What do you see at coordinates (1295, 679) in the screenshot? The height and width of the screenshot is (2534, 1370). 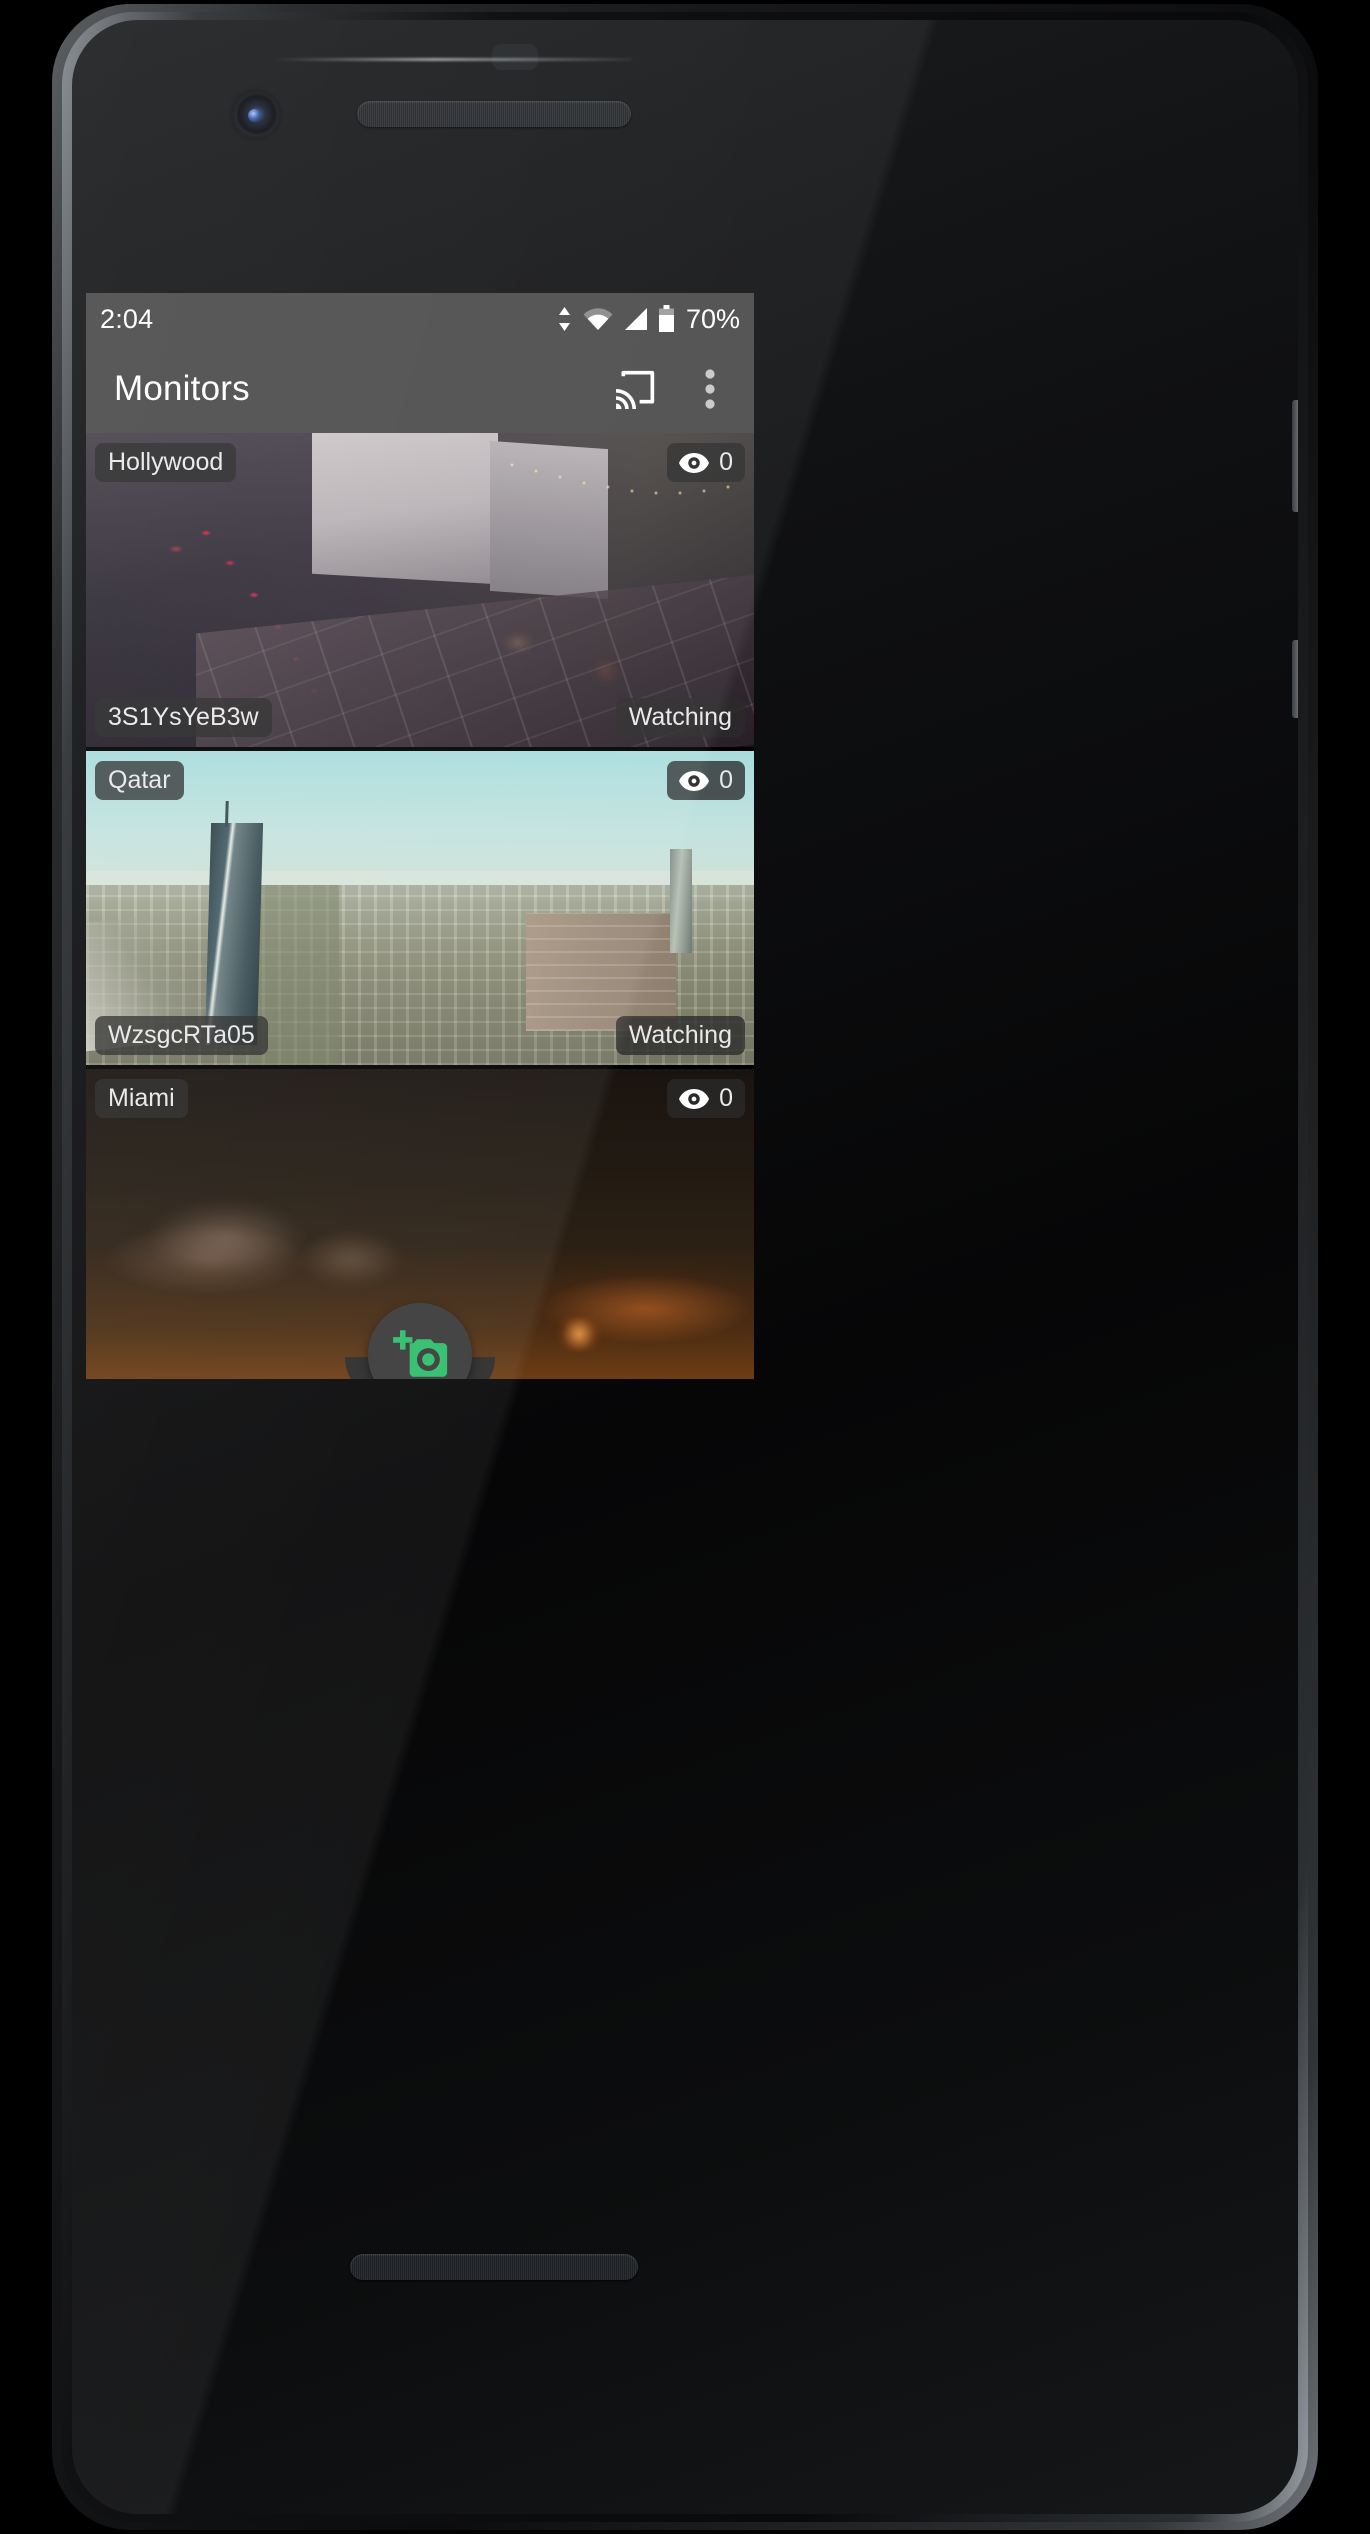 I see `volume-button` at bounding box center [1295, 679].